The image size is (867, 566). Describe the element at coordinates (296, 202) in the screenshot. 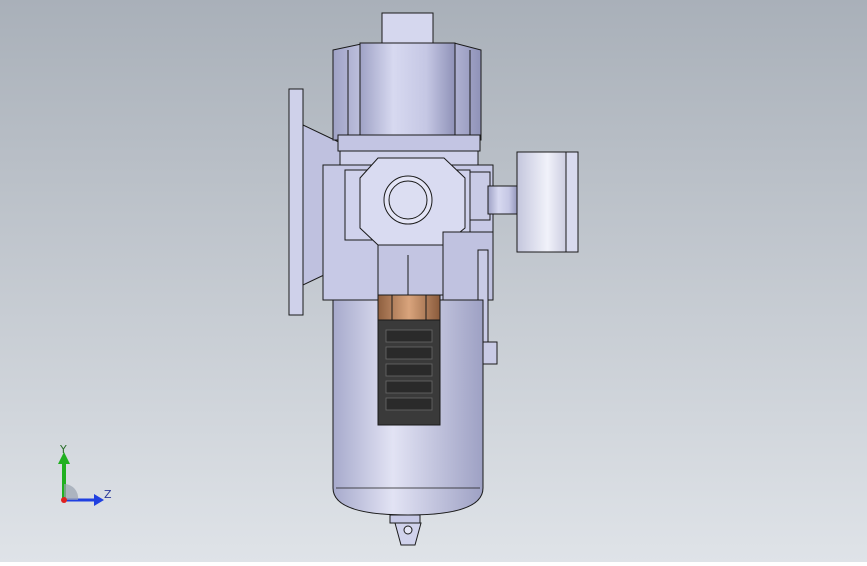

I see `mounting-bracket-plate` at that location.